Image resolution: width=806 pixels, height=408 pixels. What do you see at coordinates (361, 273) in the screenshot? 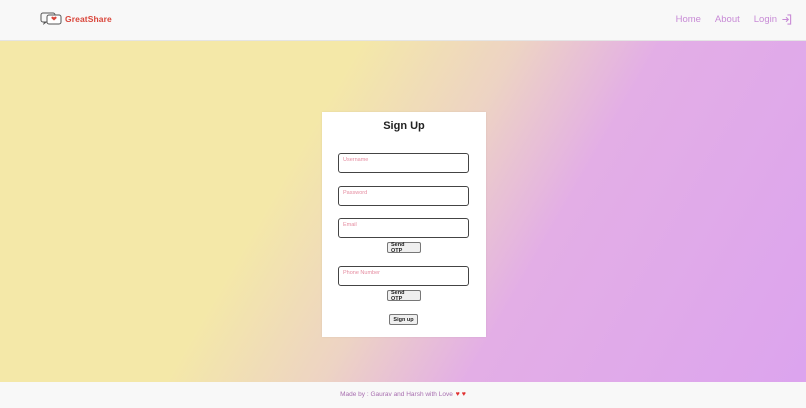
I see `phone-label: Phone Number` at bounding box center [361, 273].